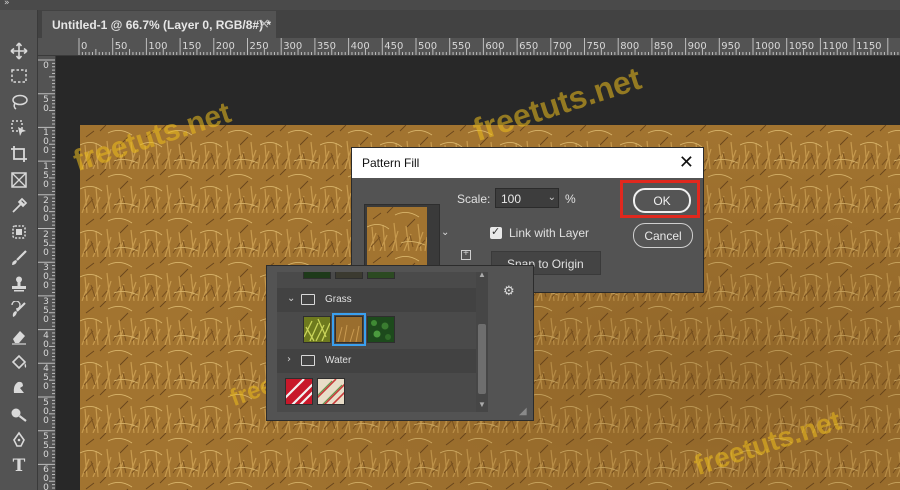  What do you see at coordinates (663, 46) in the screenshot?
I see `ruler-label: 850` at bounding box center [663, 46].